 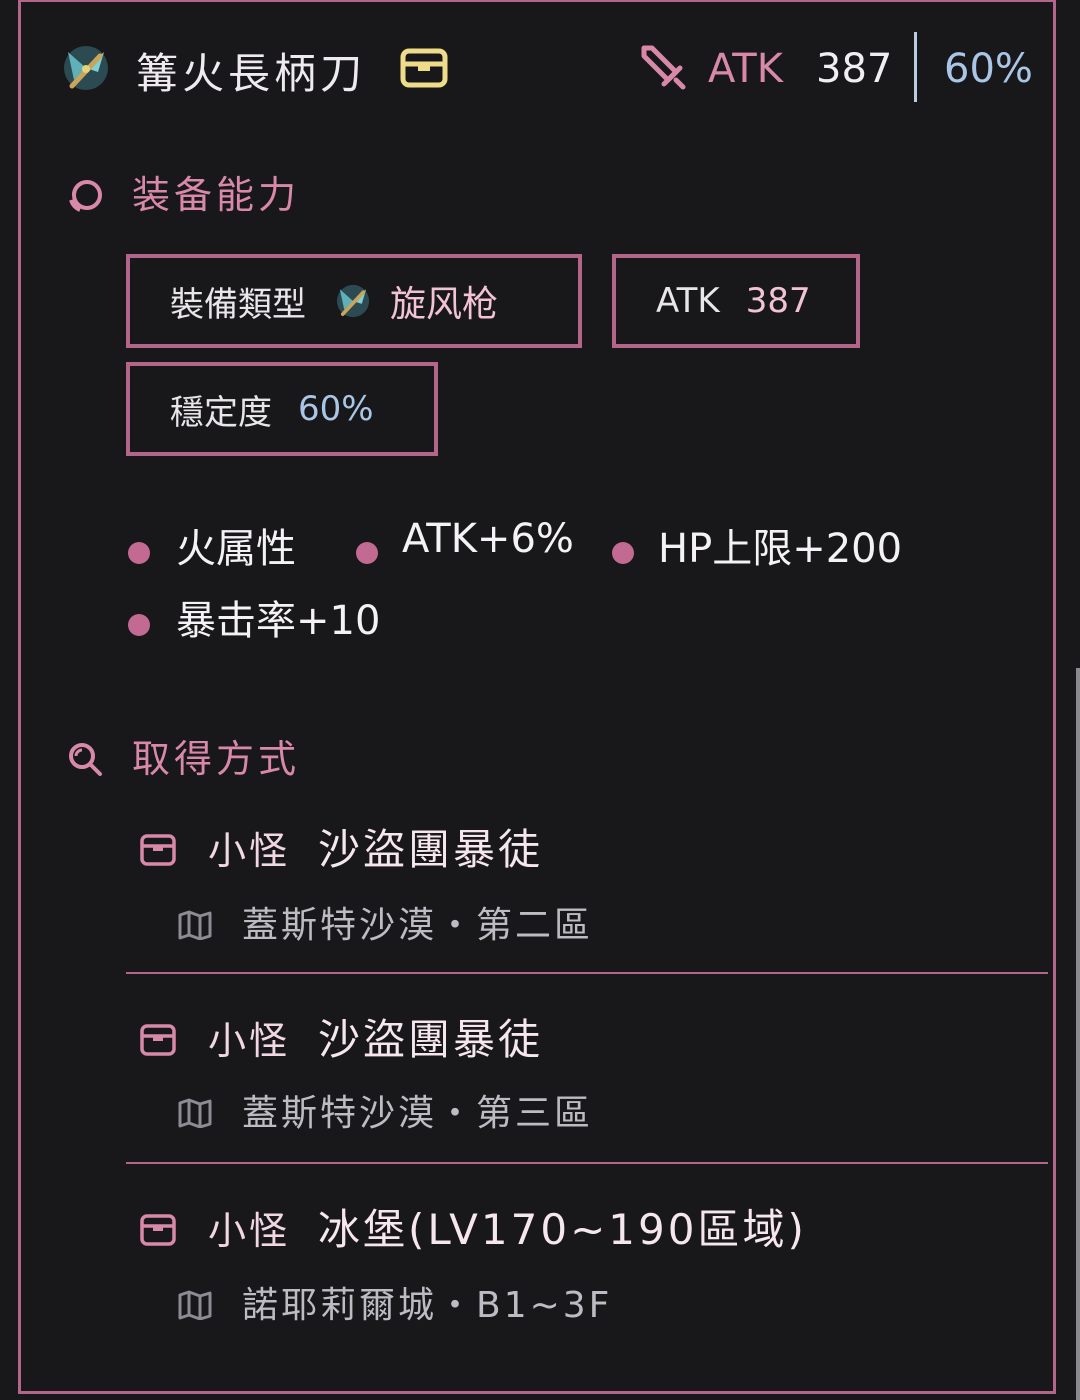 I want to click on header-atk-value: 387, so click(x=854, y=69).